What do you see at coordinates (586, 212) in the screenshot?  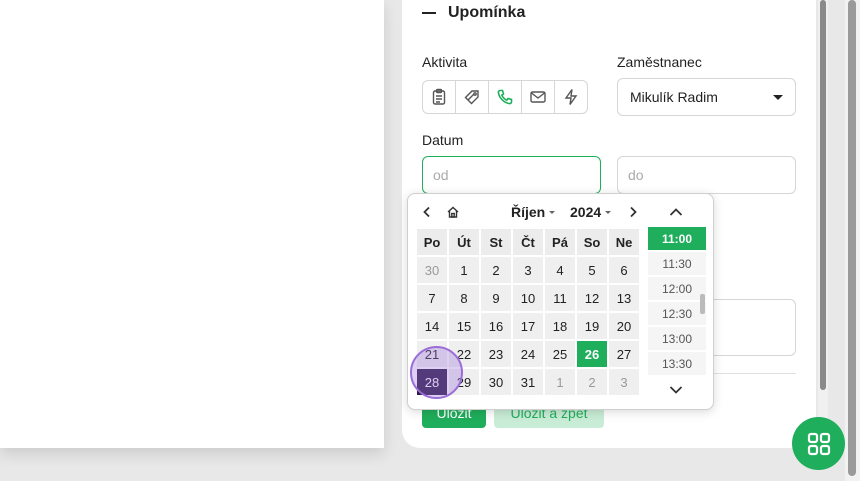 I see `year-label: 2024` at bounding box center [586, 212].